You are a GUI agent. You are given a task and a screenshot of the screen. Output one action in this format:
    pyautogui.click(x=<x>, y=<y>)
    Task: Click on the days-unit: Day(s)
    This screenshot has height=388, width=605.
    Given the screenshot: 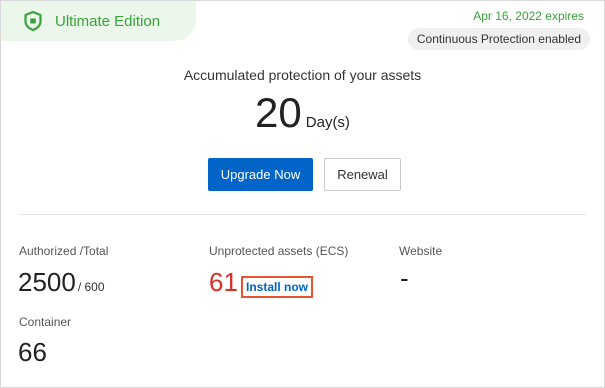 What is the action you would take?
    pyautogui.click(x=327, y=122)
    